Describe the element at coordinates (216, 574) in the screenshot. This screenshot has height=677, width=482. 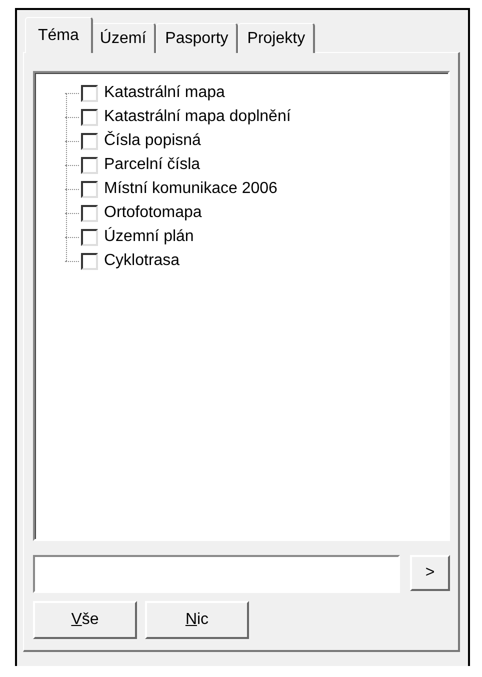
I see `search-field` at that location.